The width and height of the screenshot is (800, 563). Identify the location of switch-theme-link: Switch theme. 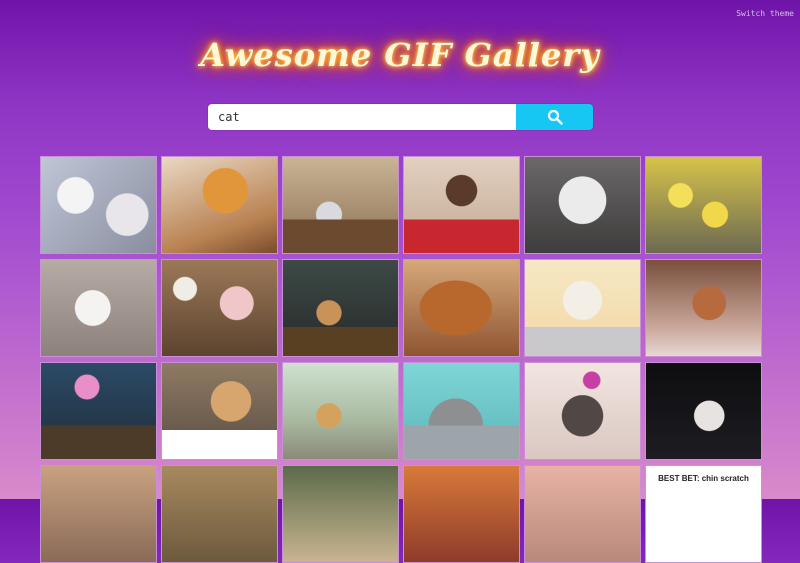
(765, 13).